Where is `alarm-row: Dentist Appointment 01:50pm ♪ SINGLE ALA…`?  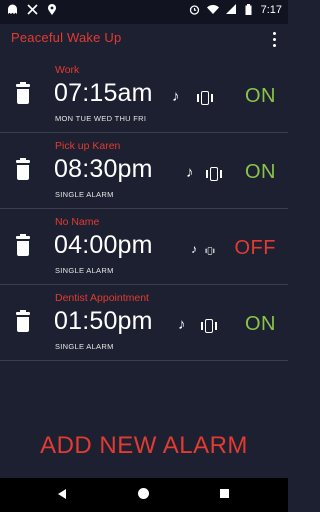
alarm-row: Dentist Appointment 01:50pm ♪ SINGLE ALA… is located at coordinates (144, 323).